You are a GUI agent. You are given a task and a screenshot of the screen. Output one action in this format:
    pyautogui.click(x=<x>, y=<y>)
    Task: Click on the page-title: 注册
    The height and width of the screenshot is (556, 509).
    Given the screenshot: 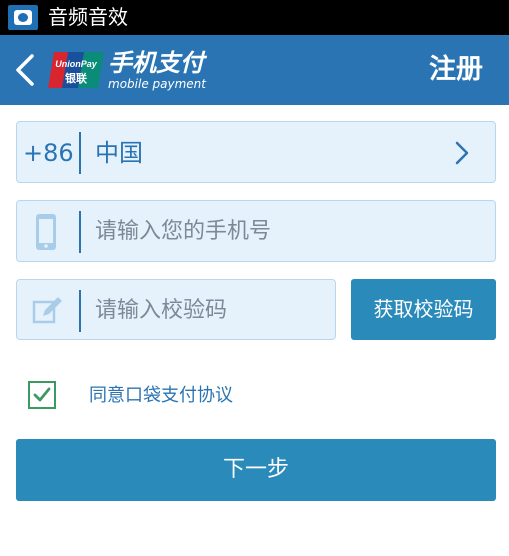 What is the action you would take?
    pyautogui.click(x=456, y=69)
    